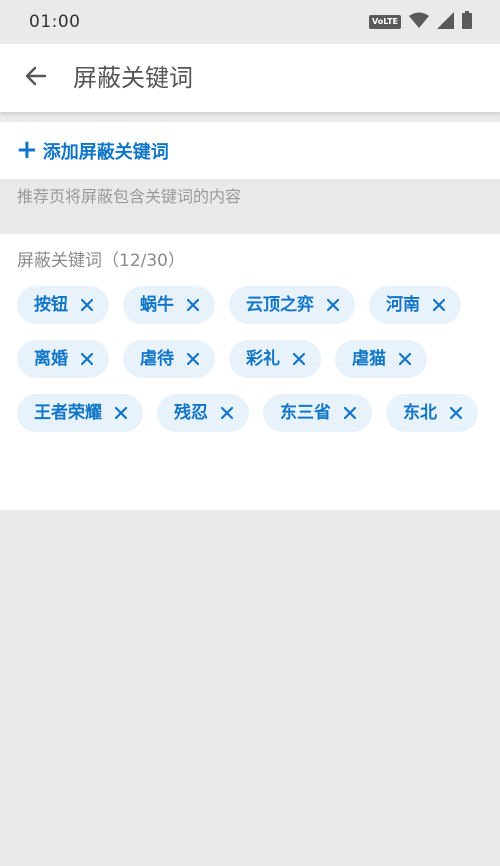 The height and width of the screenshot is (866, 500). What do you see at coordinates (51, 305) in the screenshot?
I see `keyword-label: 按钮` at bounding box center [51, 305].